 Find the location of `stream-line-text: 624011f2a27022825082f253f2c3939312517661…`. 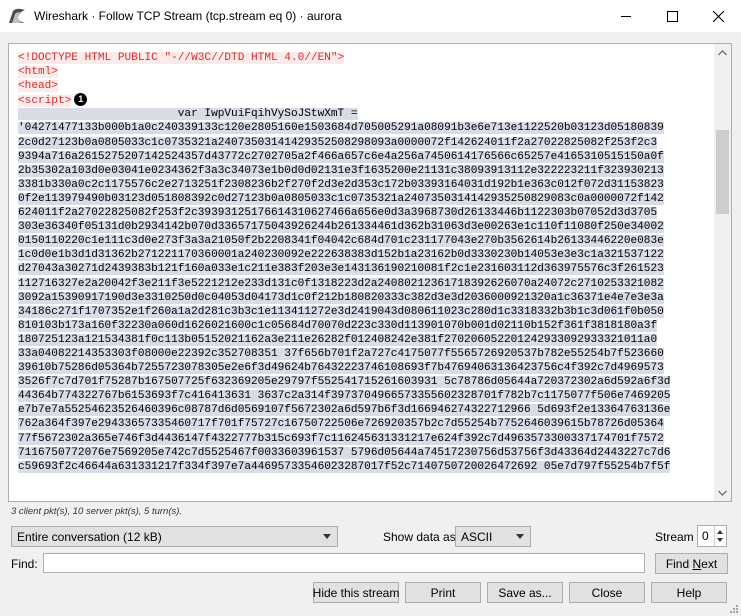

stream-line-text: 624011f2a27022825082f253f2c3939312517661… is located at coordinates (338, 213).